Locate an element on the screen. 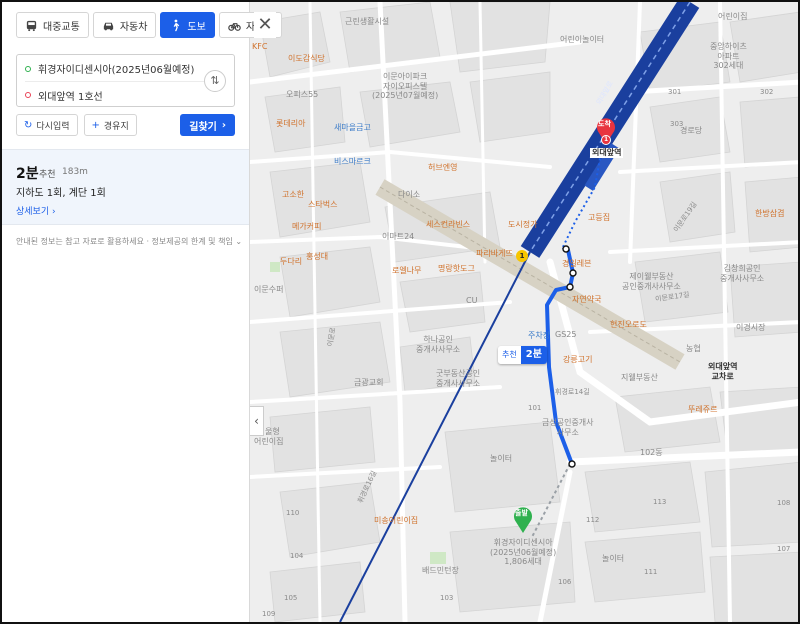  map-label-l17: 도시정가 is located at coordinates (523, 224).